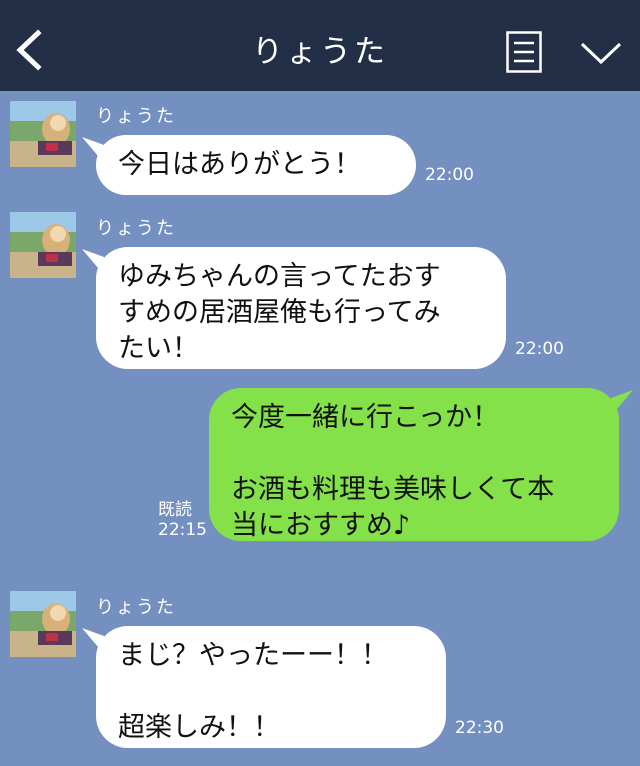 Image resolution: width=640 pixels, height=766 pixels. I want to click on message-time: 22:30, so click(479, 728).